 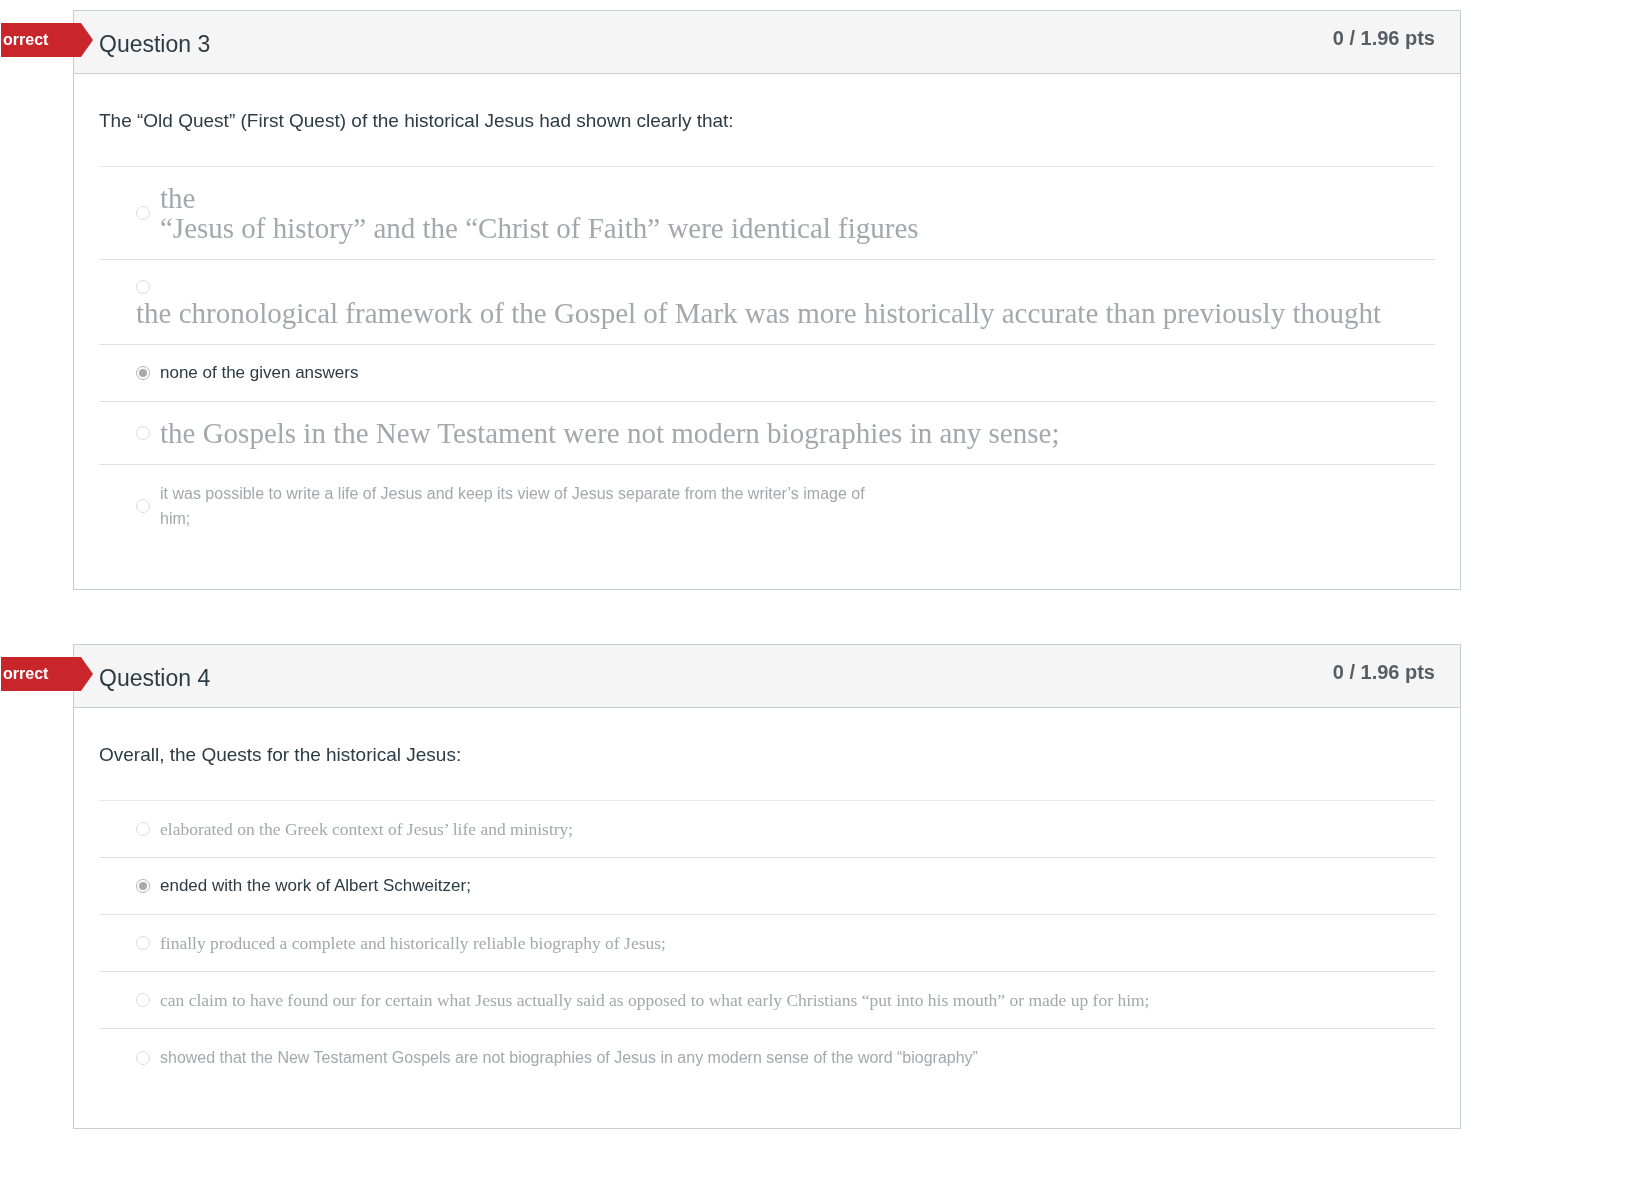 I want to click on answer-text: showed that the New Testament Gospels are not biographies of Jesus in any modern sense of the word “biography”, so click(x=569, y=1058).